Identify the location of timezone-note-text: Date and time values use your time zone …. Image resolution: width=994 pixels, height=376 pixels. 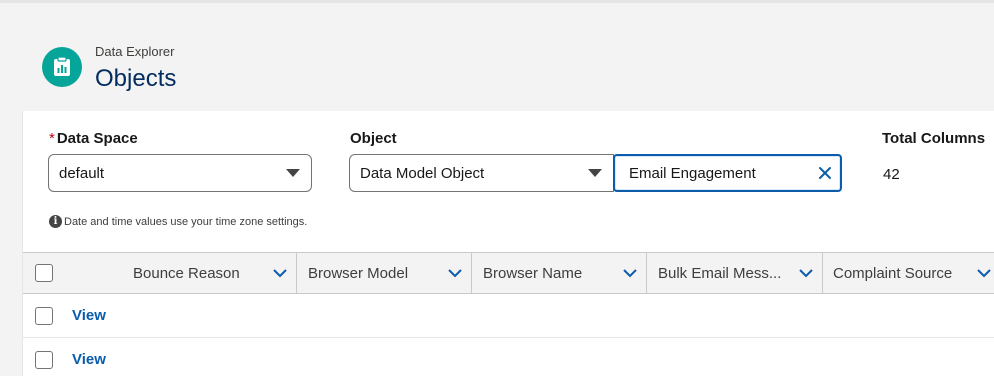
(186, 221).